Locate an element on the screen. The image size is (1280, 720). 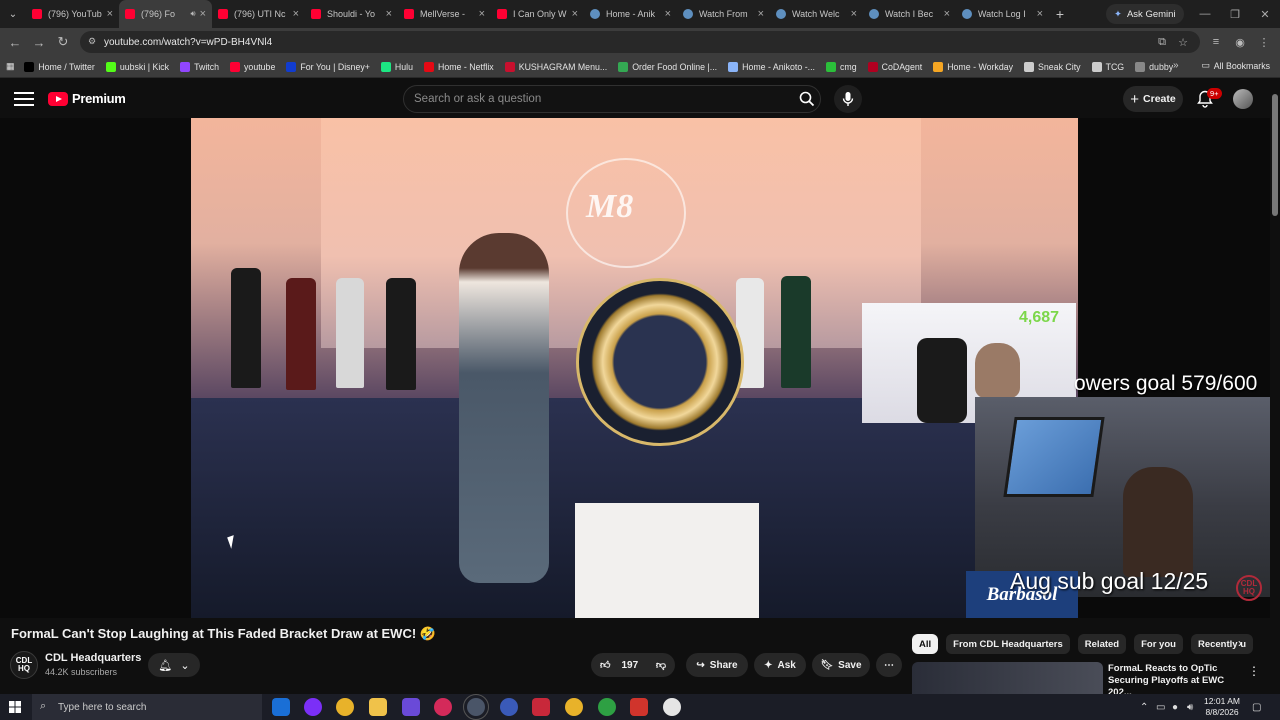
more-actions-button: ⋯ is located at coordinates (889, 665).